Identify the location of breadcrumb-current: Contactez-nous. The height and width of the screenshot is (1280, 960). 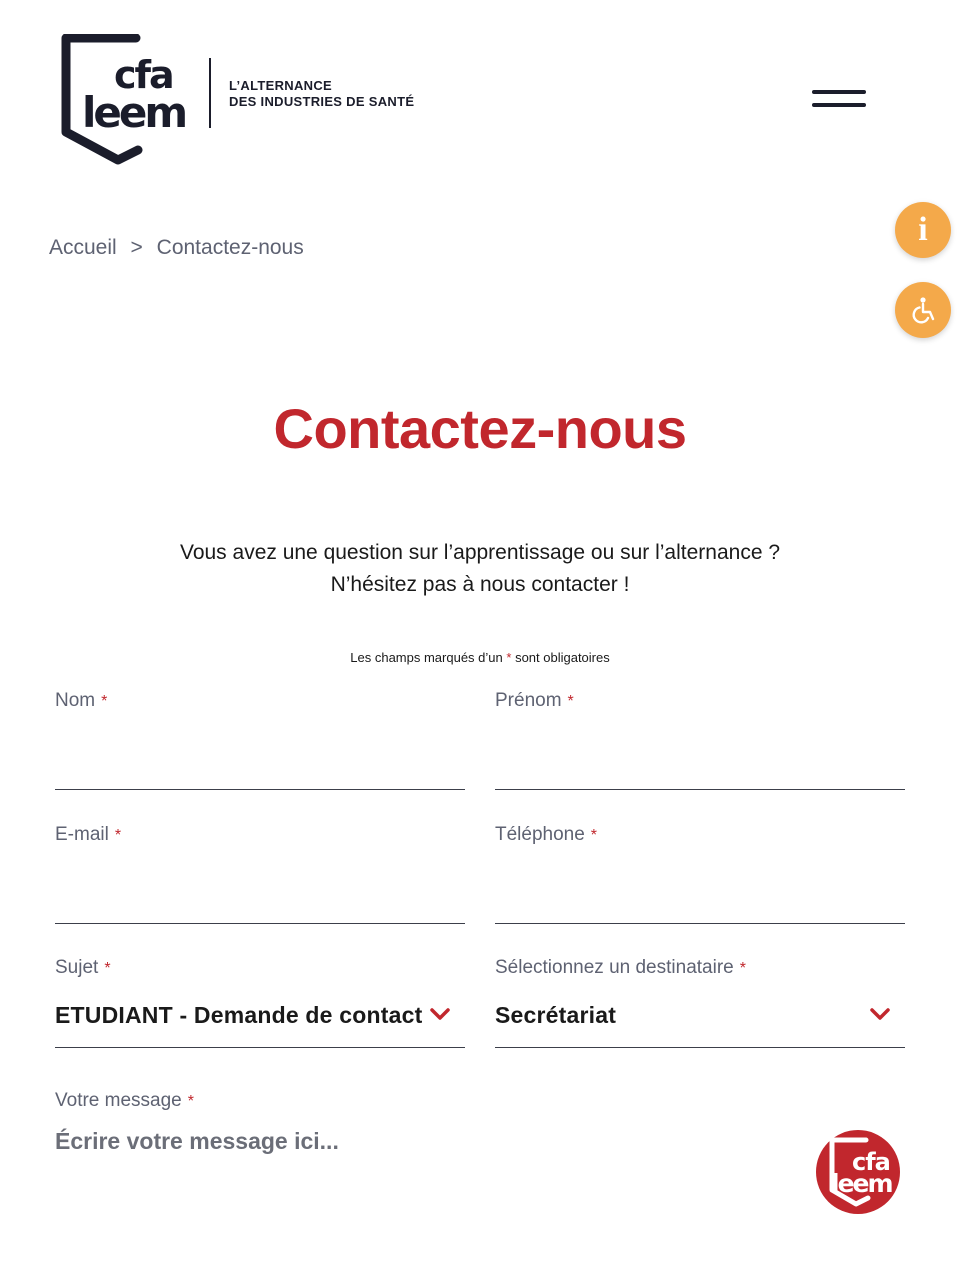
(230, 247).